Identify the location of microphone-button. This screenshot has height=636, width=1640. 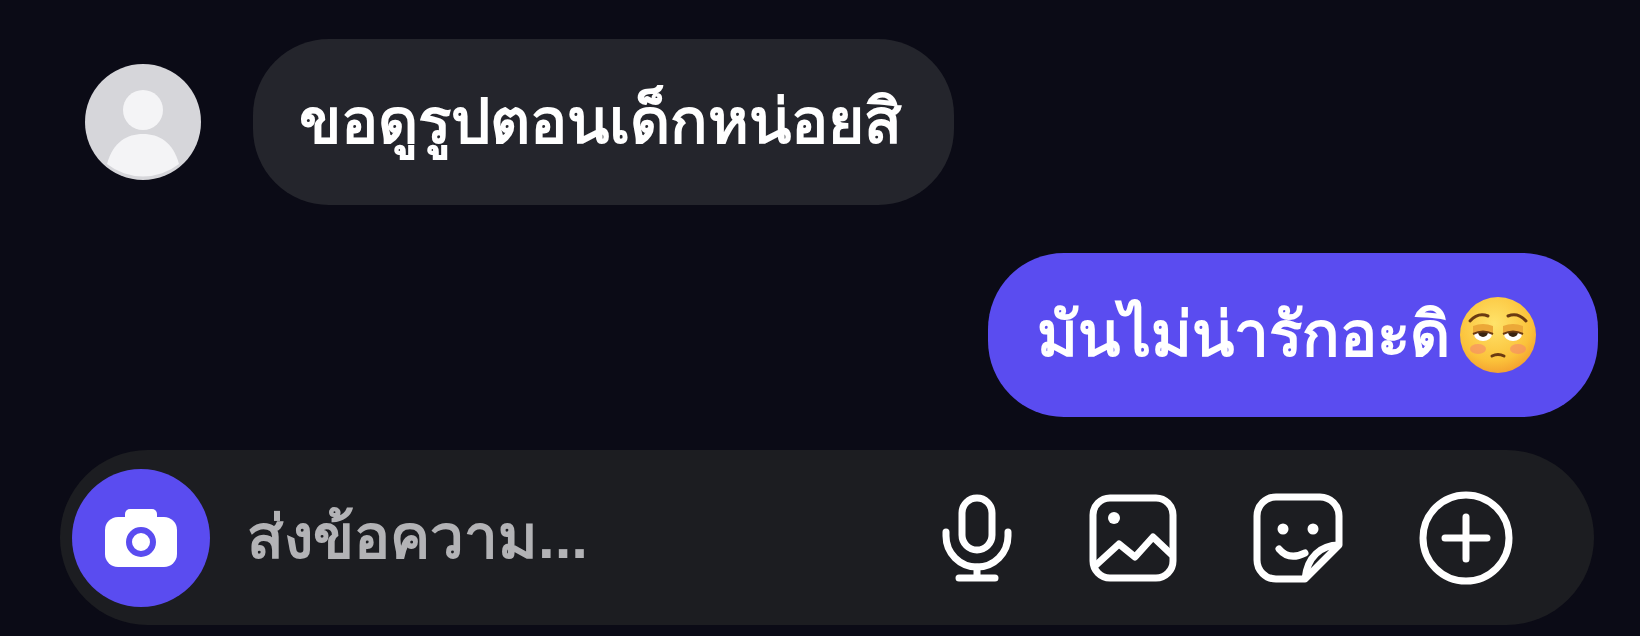
(977, 537).